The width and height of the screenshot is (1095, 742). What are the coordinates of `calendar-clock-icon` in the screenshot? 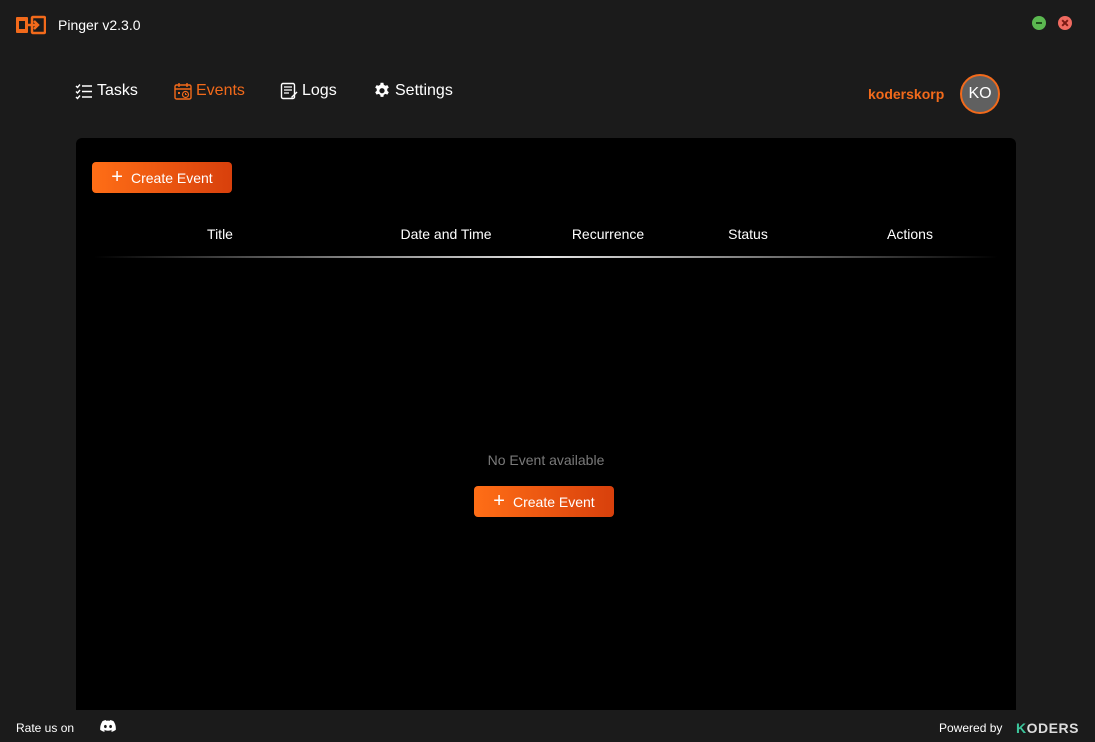 It's located at (183, 91).